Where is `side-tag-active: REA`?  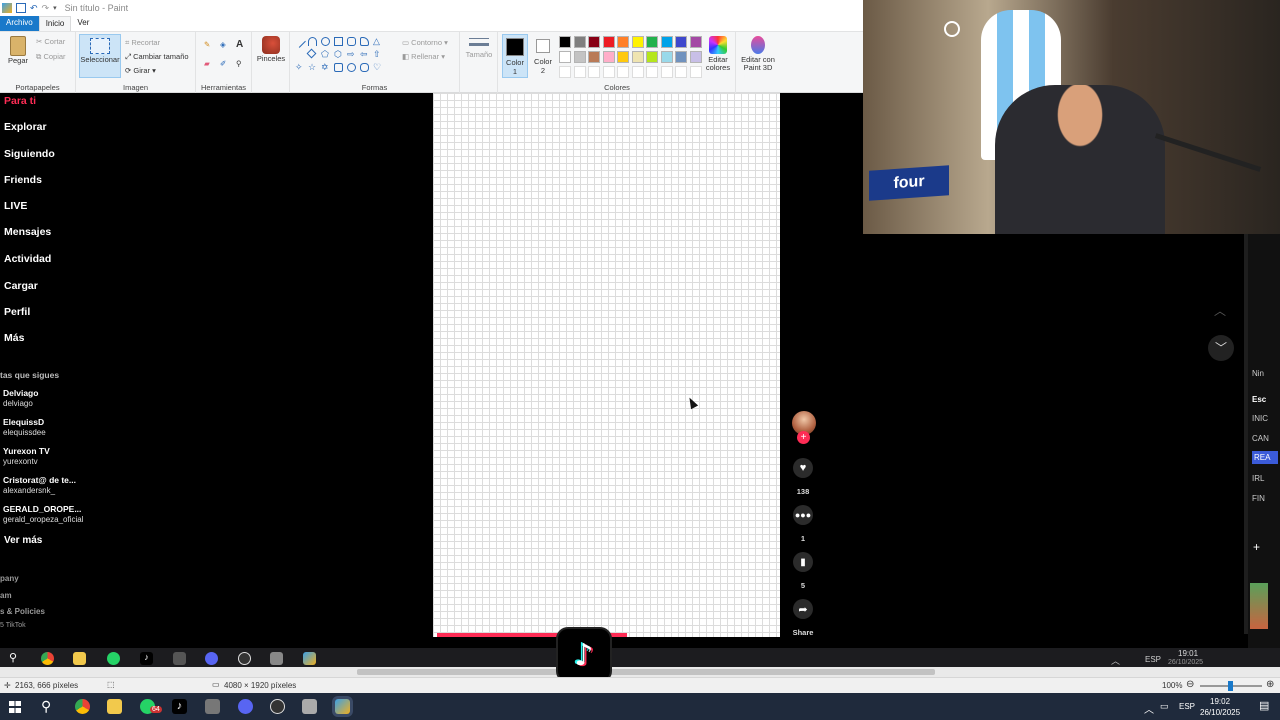
side-tag-active: REA is located at coordinates (1265, 457).